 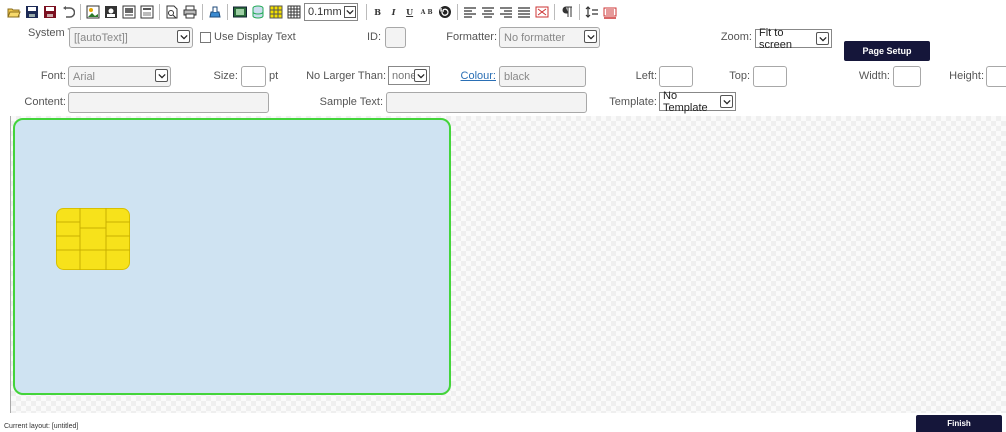 What do you see at coordinates (84, 76) in the screenshot?
I see `font-value: Arial` at bounding box center [84, 76].